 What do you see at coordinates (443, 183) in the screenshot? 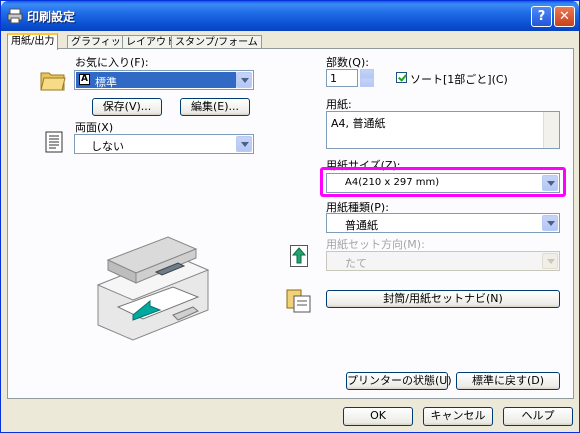
I see `paper-size-select: A4(210 x 297 mm)` at bounding box center [443, 183].